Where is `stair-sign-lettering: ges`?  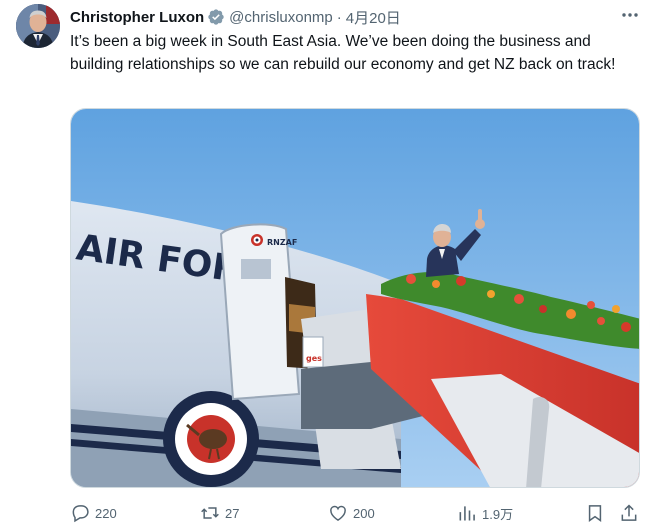
stair-sign-lettering: ges is located at coordinates (314, 358).